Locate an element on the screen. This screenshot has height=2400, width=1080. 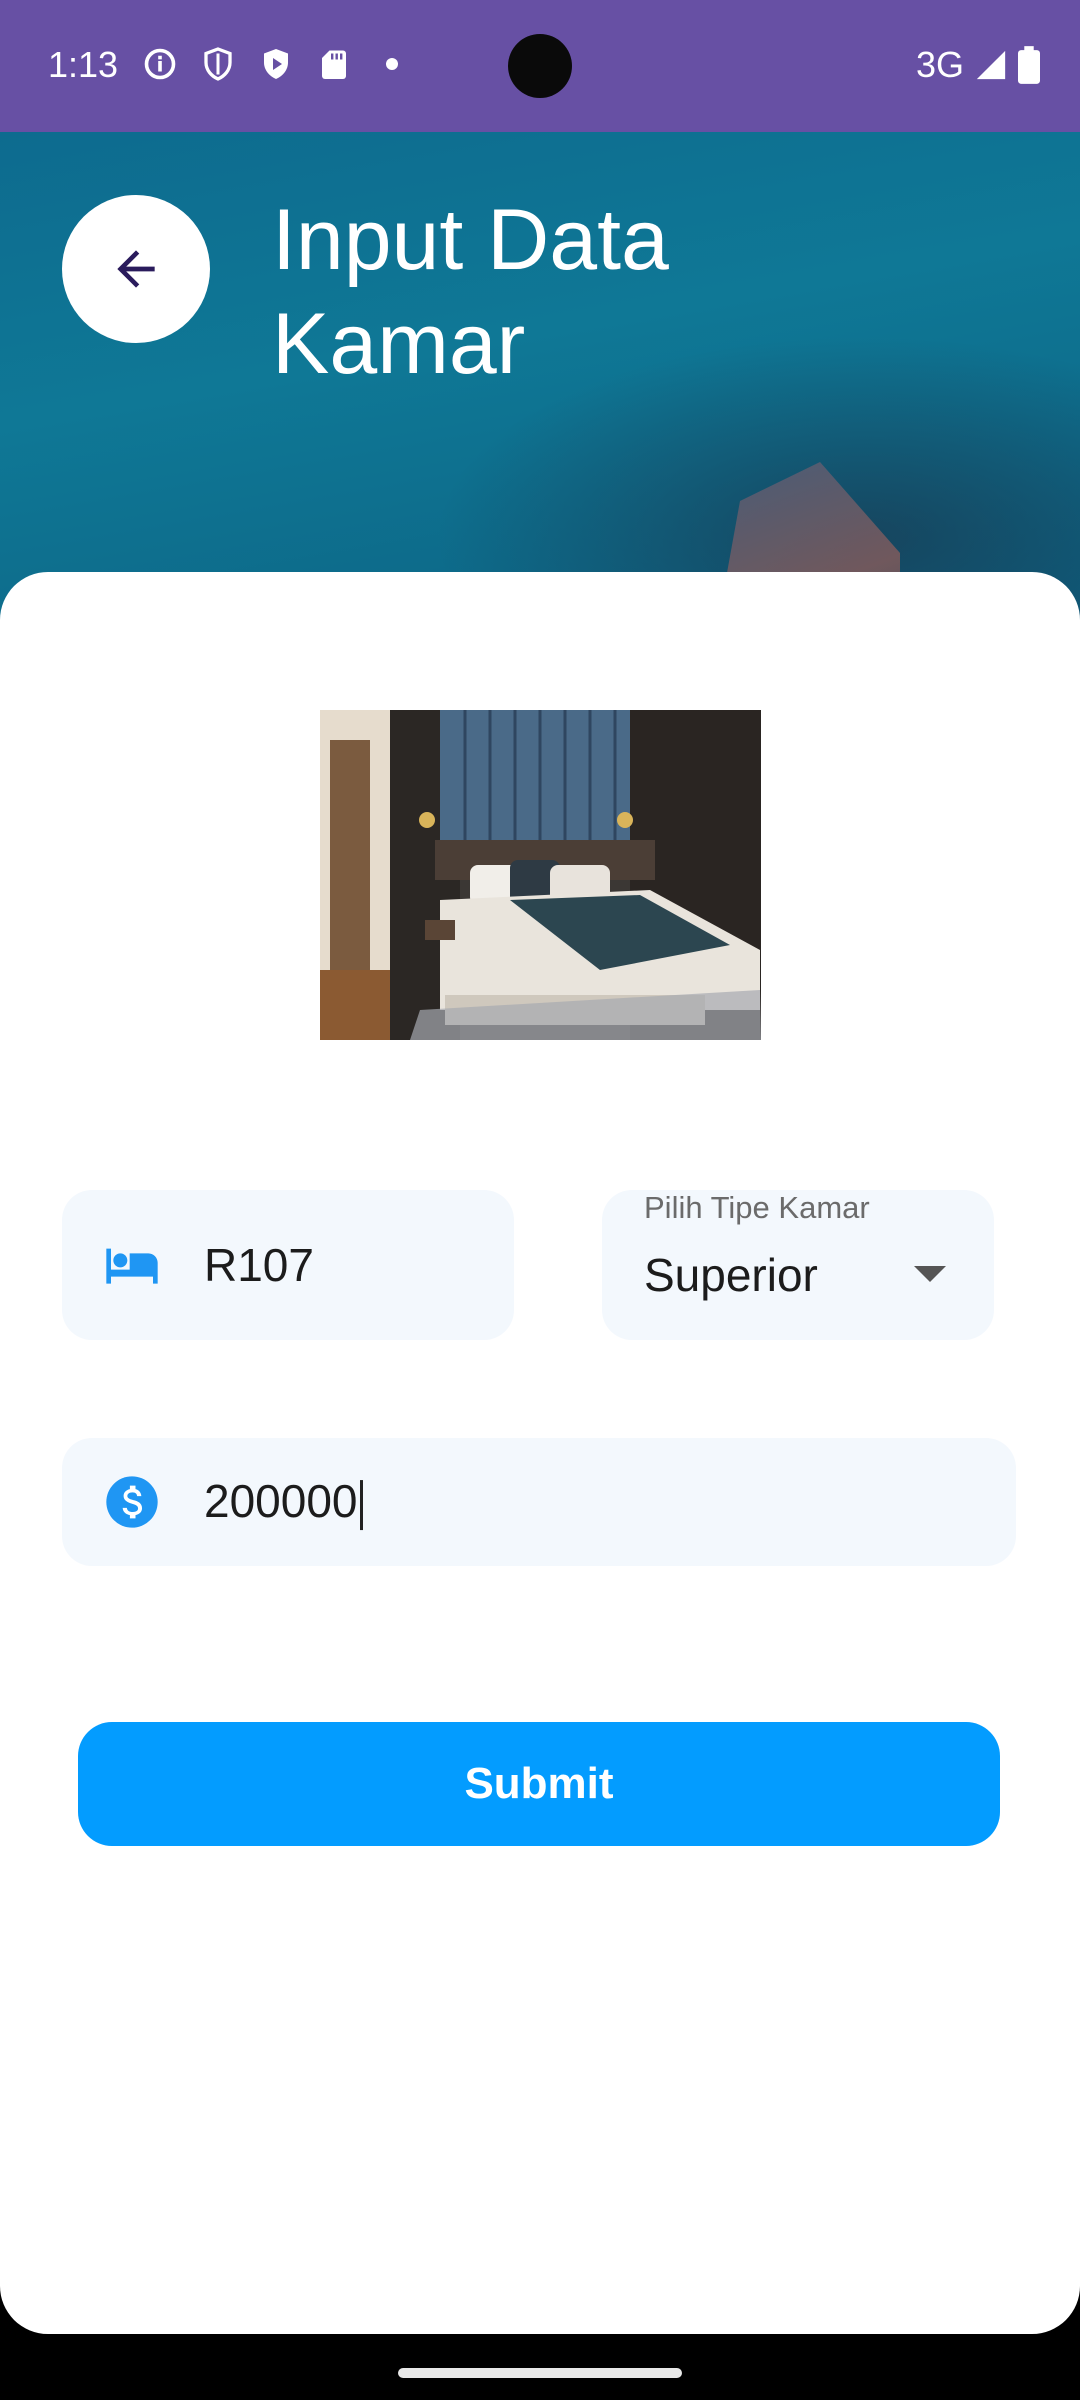
bedroom-illustration is located at coordinates (540, 875).